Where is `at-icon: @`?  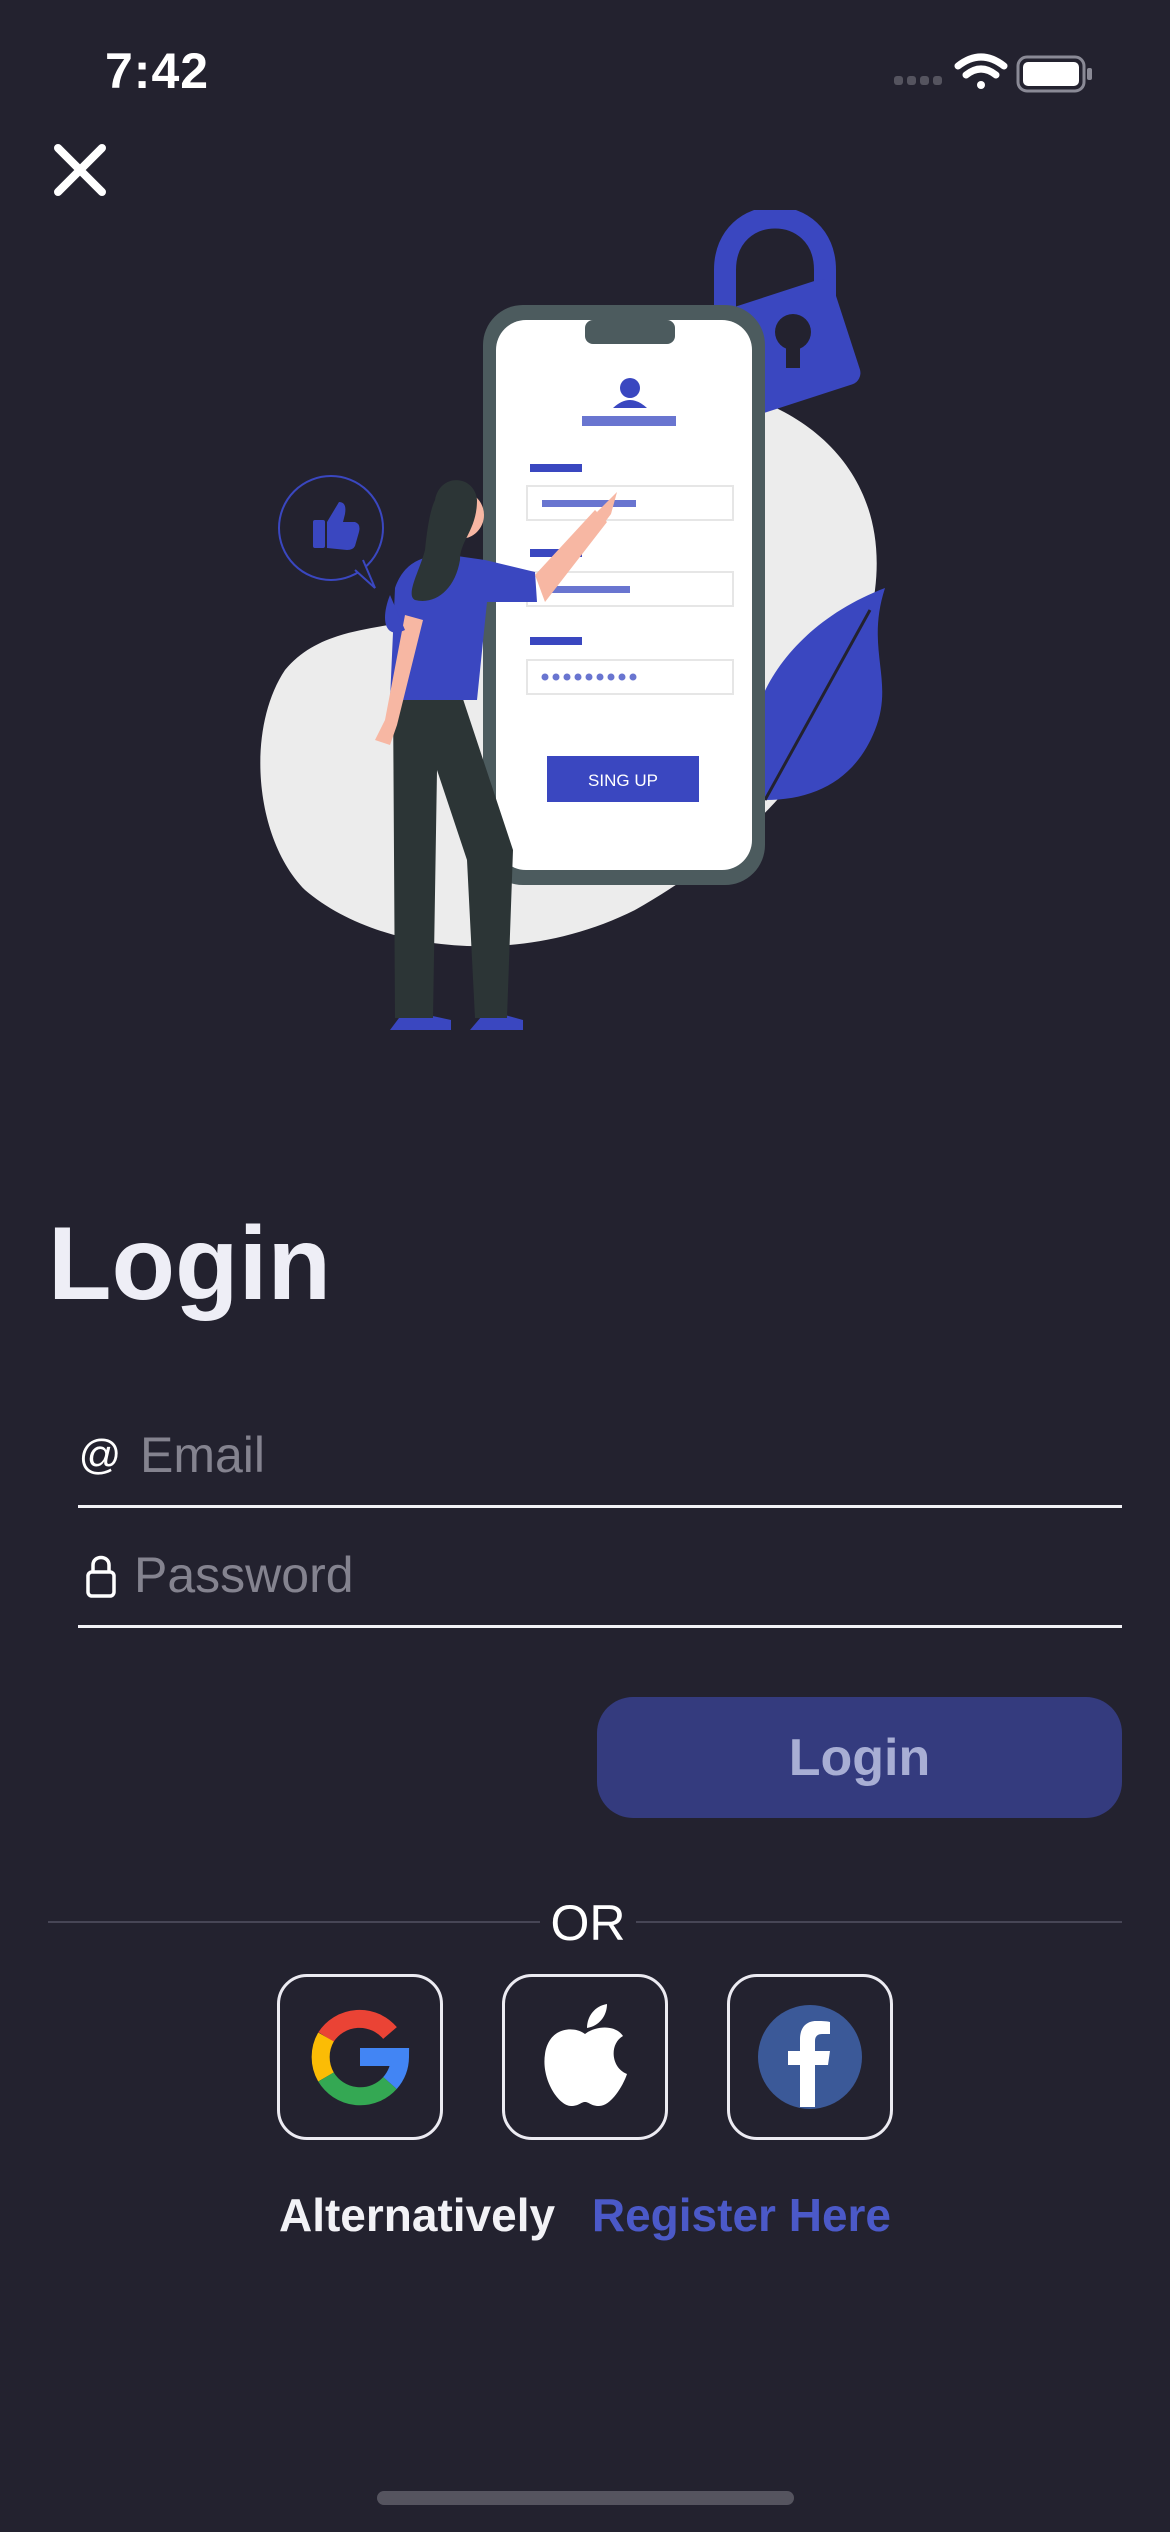 at-icon: @ is located at coordinates (100, 1455).